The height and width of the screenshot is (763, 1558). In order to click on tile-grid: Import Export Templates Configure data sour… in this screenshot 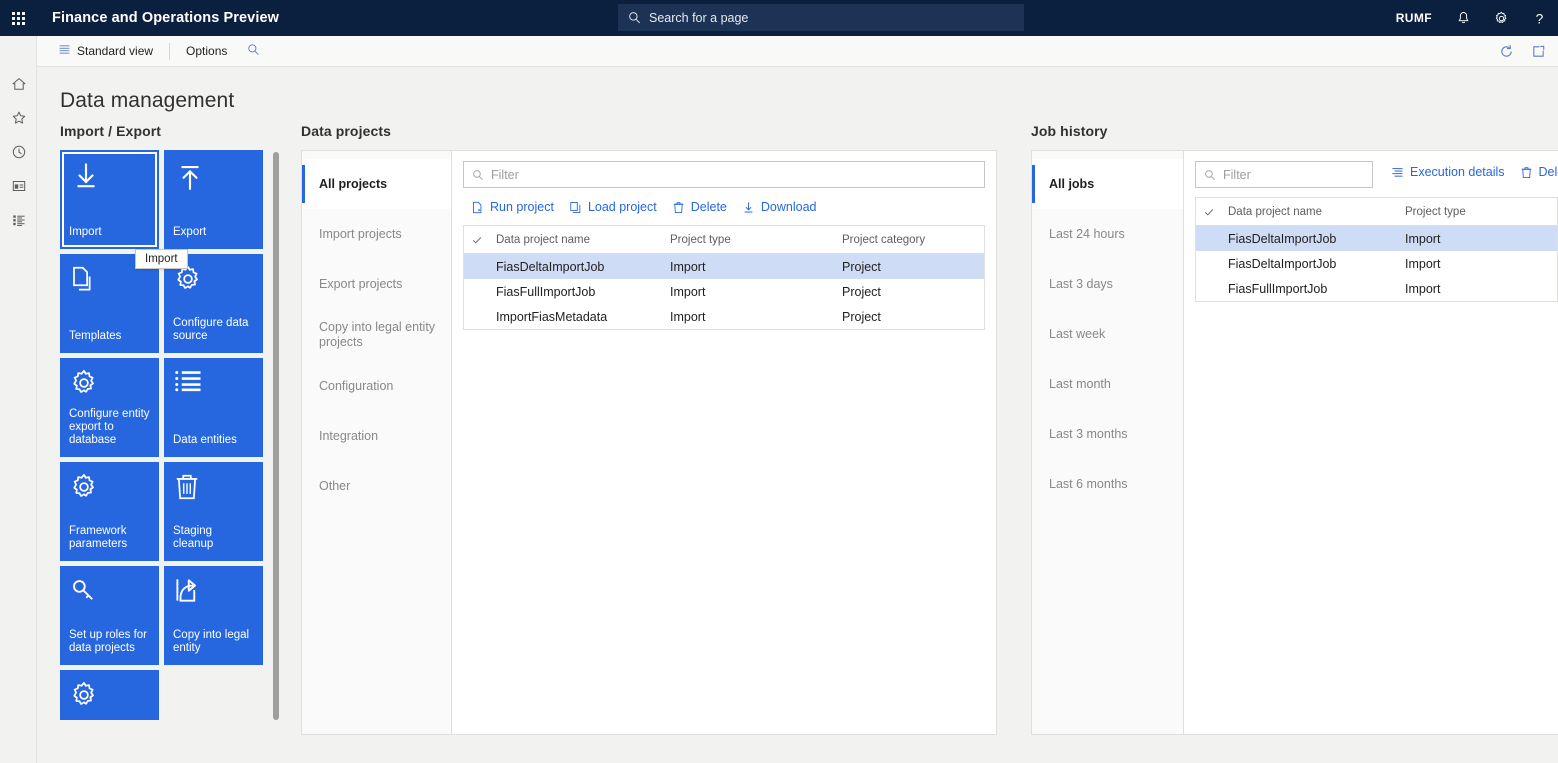, I will do `click(165, 435)`.